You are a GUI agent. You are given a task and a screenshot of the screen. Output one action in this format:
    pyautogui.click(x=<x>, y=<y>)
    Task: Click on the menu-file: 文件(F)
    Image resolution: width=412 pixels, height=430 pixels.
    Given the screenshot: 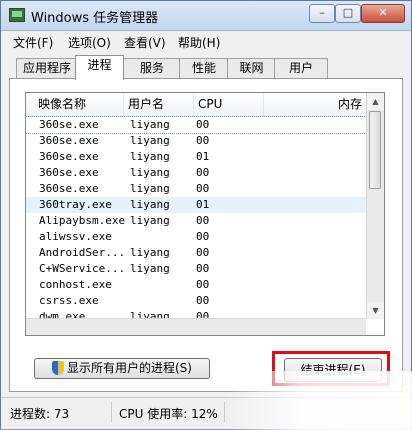 What is the action you would take?
    pyautogui.click(x=33, y=42)
    